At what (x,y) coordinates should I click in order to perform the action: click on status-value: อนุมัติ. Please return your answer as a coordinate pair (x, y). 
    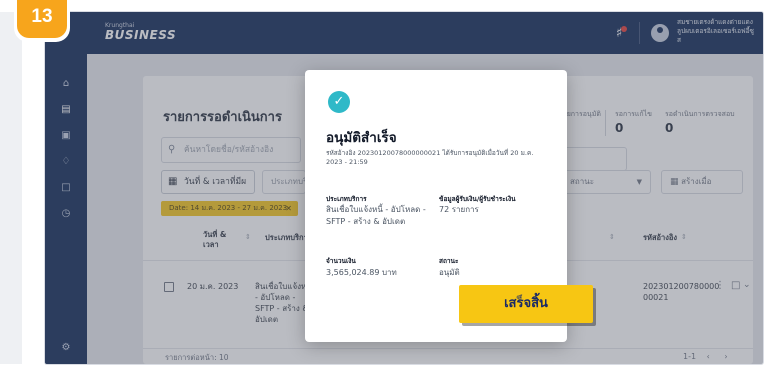
    Looking at the image, I should click on (449, 272).